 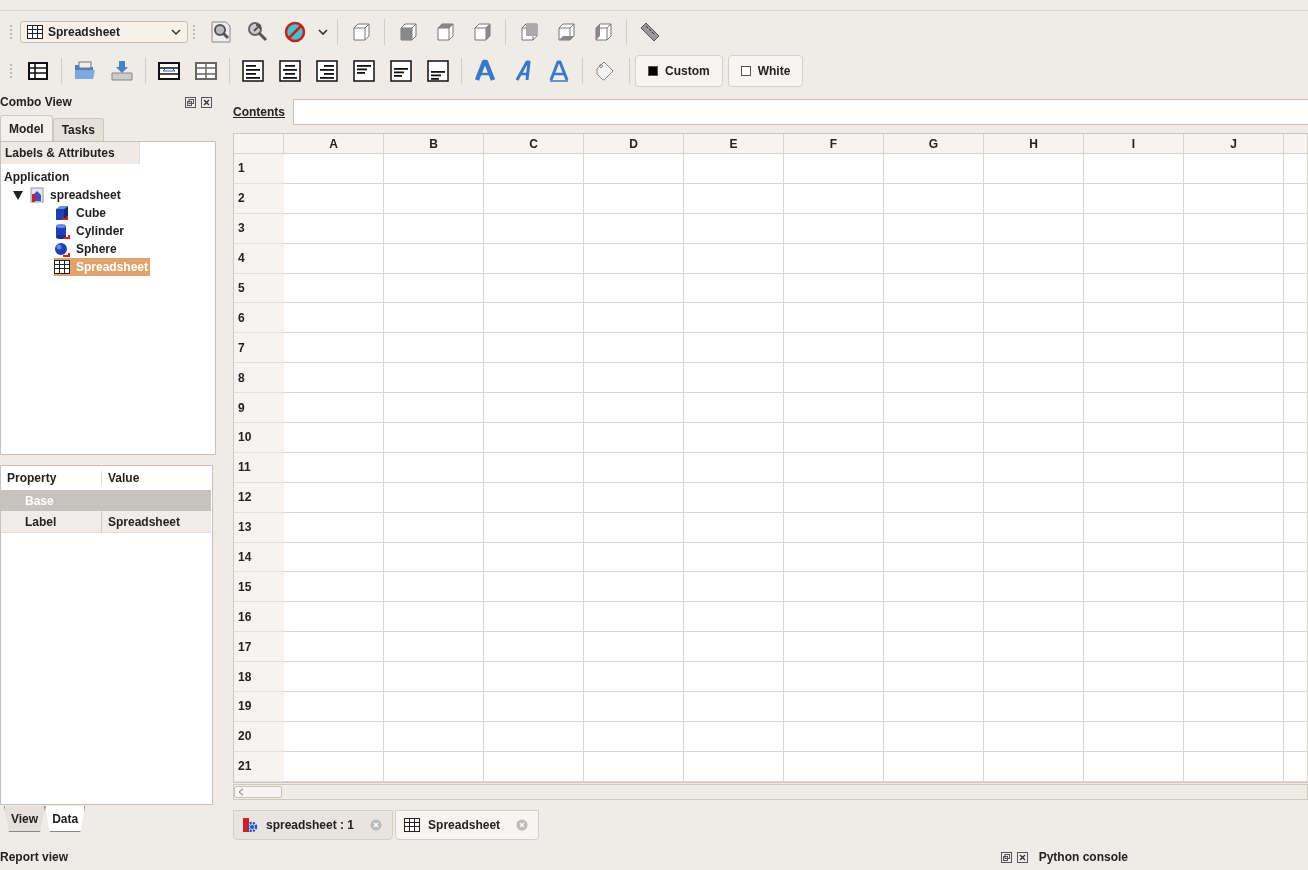 I want to click on document-tab: spreadsheet : 1, so click(x=313, y=824).